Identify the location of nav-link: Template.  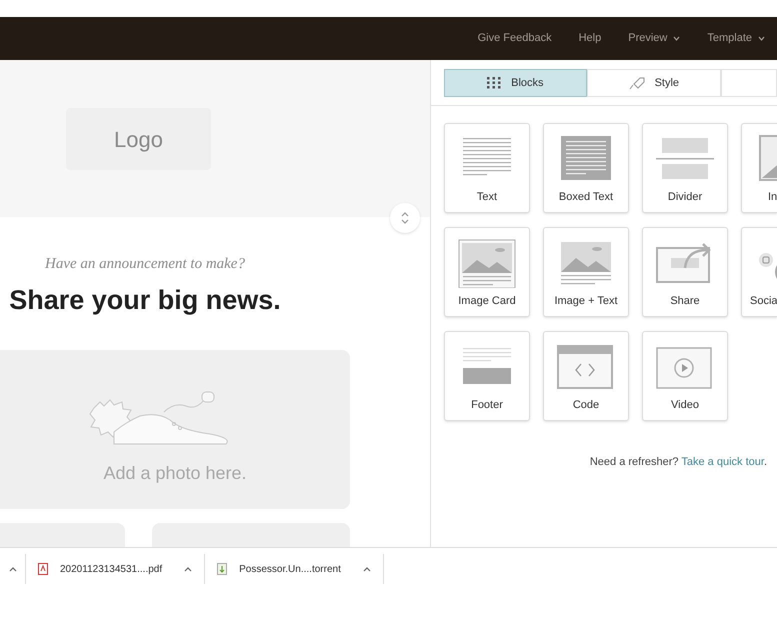
(736, 38).